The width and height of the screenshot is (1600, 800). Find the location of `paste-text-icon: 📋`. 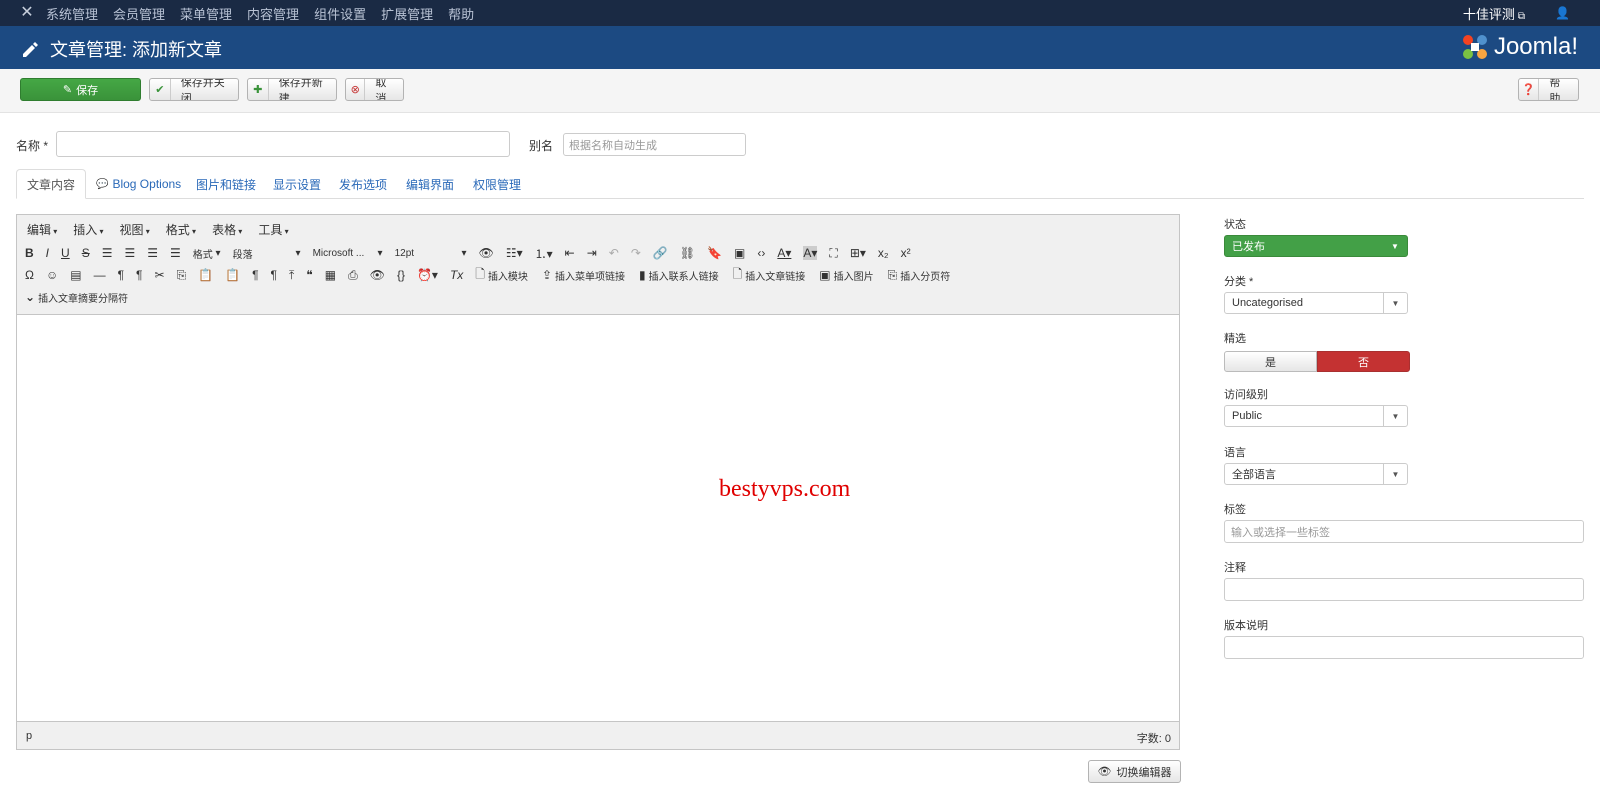

paste-text-icon: 📋 is located at coordinates (232, 275).